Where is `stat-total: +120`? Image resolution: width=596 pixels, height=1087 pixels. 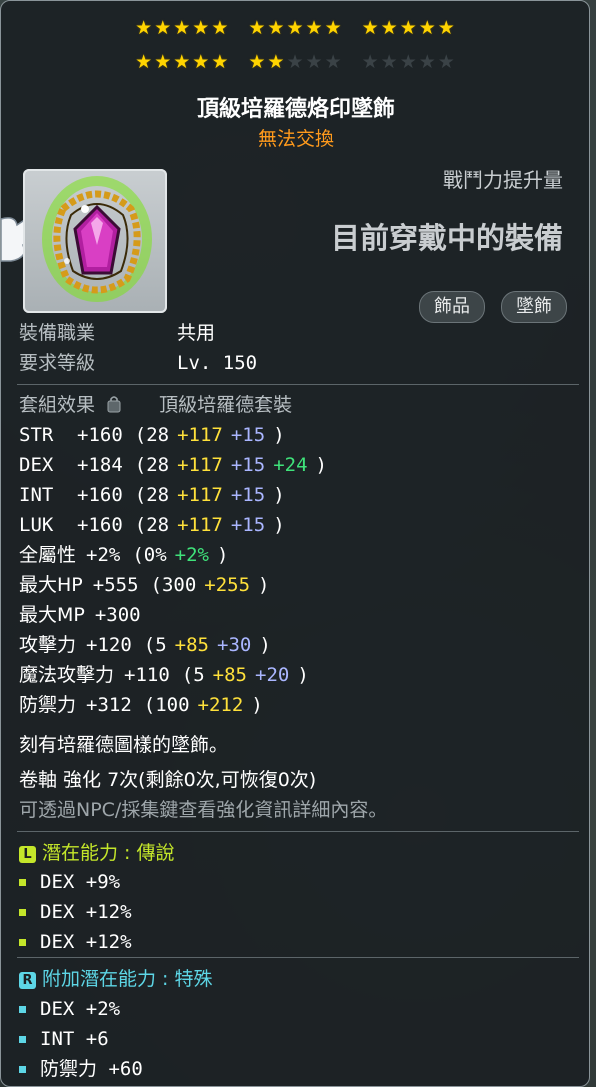 stat-total: +120 is located at coordinates (109, 645).